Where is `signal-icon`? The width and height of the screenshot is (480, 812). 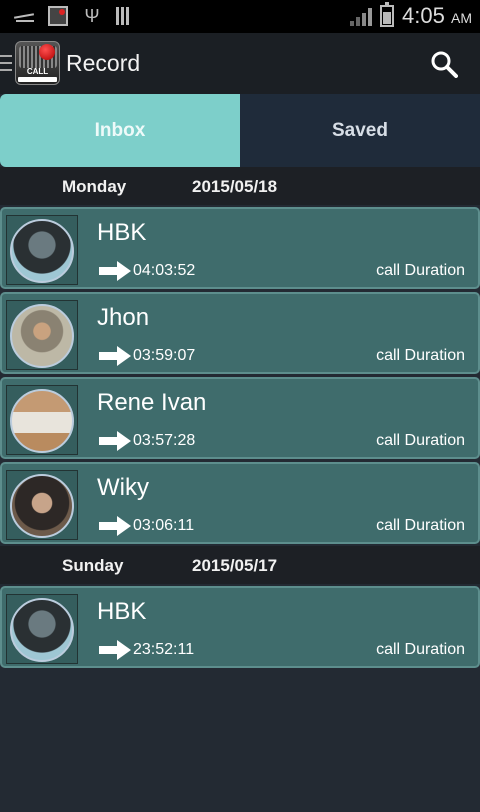 signal-icon is located at coordinates (361, 16).